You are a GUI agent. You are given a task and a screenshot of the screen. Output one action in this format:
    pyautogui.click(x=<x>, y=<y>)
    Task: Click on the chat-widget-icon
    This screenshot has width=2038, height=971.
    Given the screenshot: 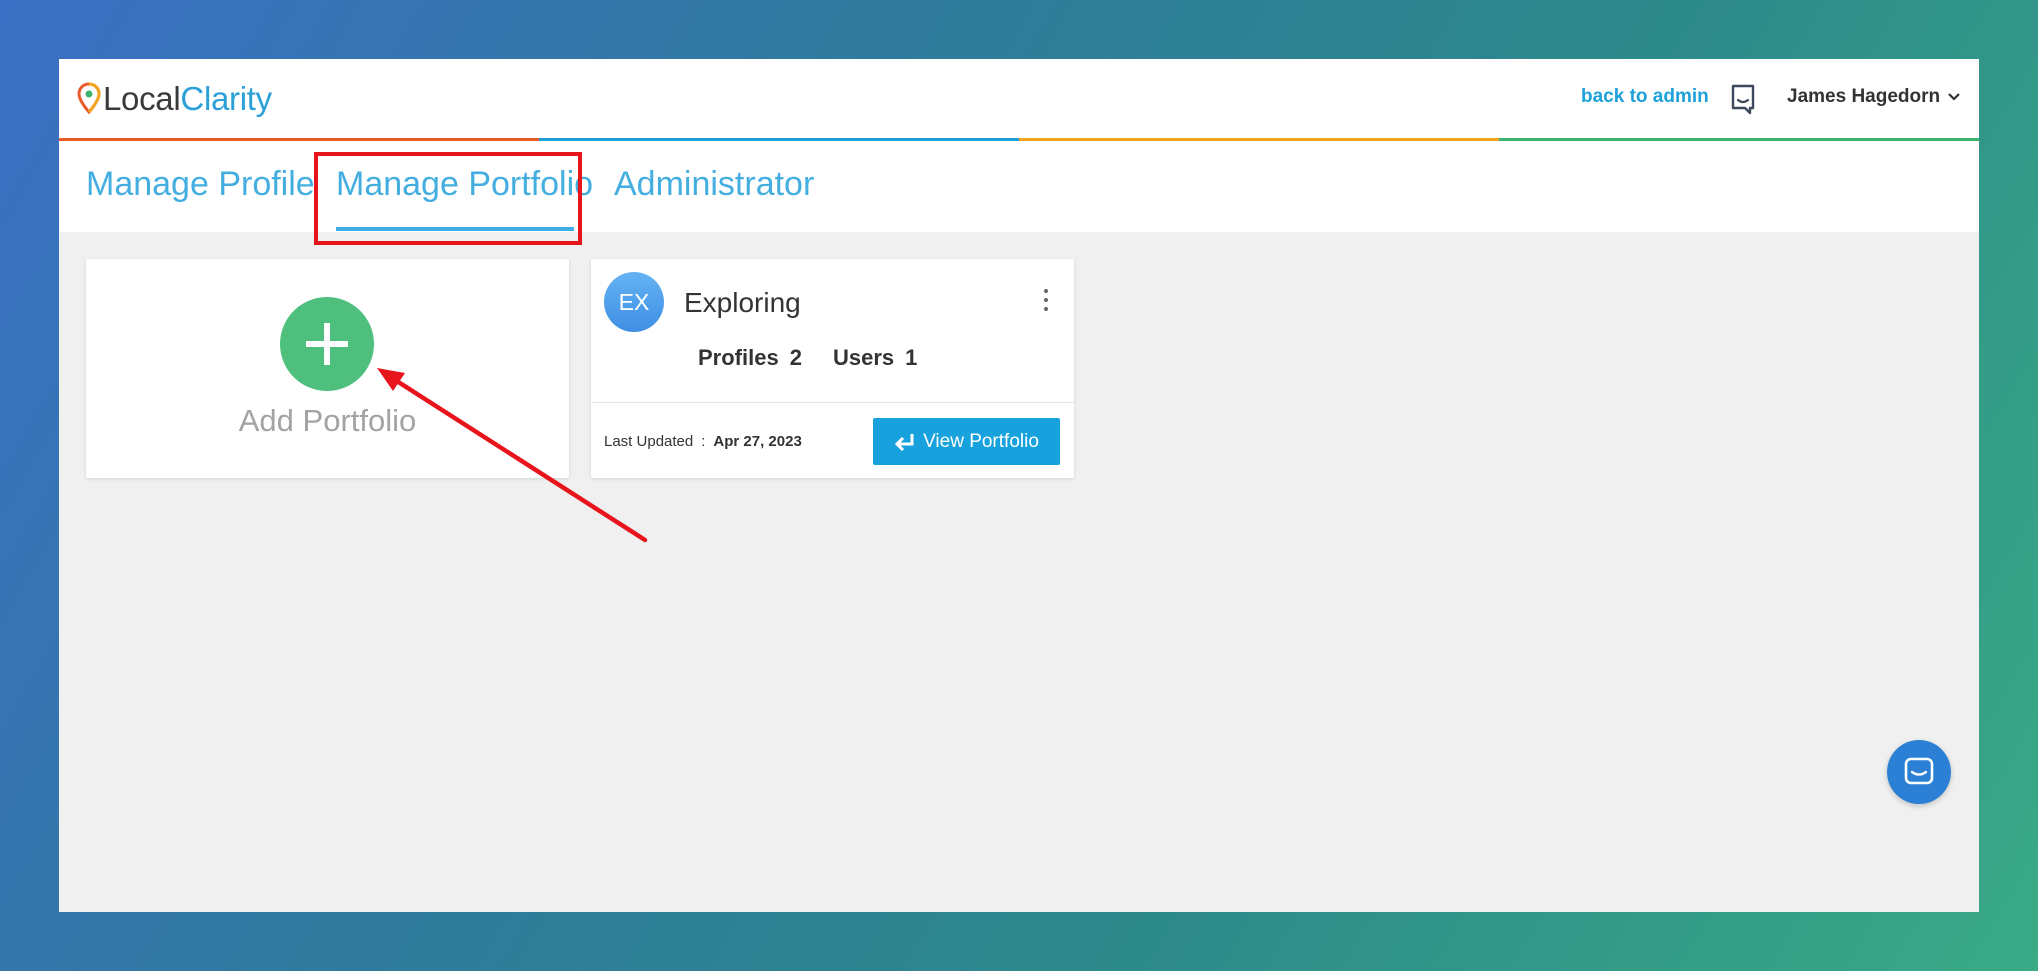 What is the action you would take?
    pyautogui.click(x=1919, y=771)
    